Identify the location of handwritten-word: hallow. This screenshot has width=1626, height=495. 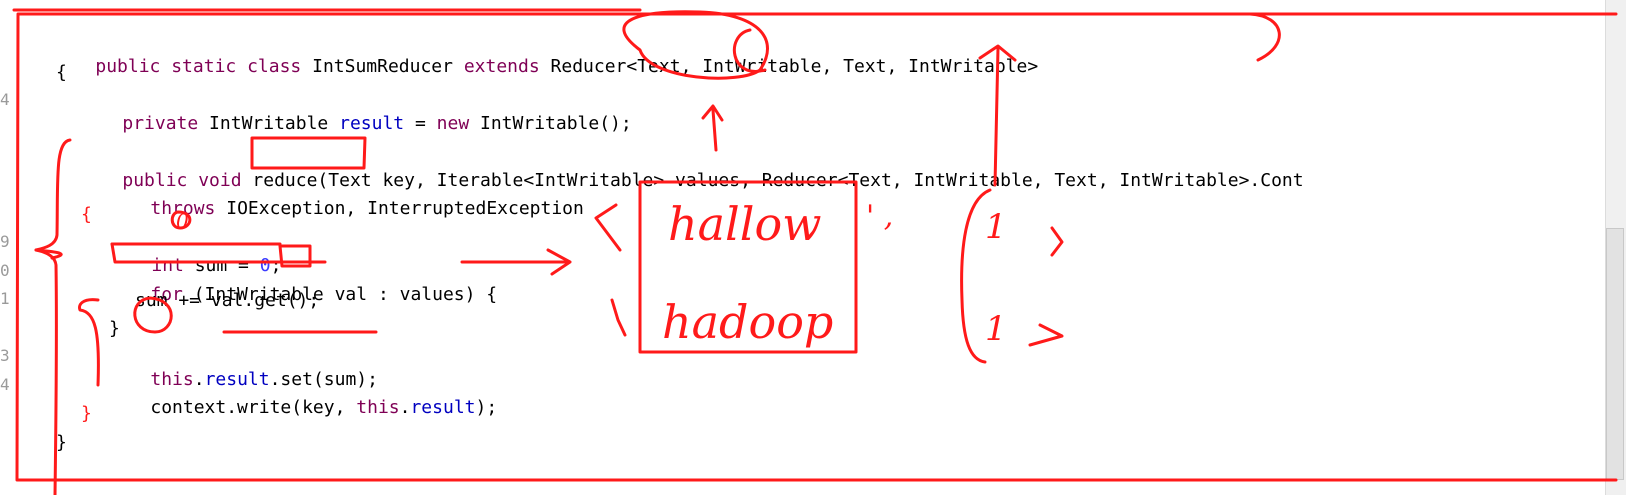
(745, 224).